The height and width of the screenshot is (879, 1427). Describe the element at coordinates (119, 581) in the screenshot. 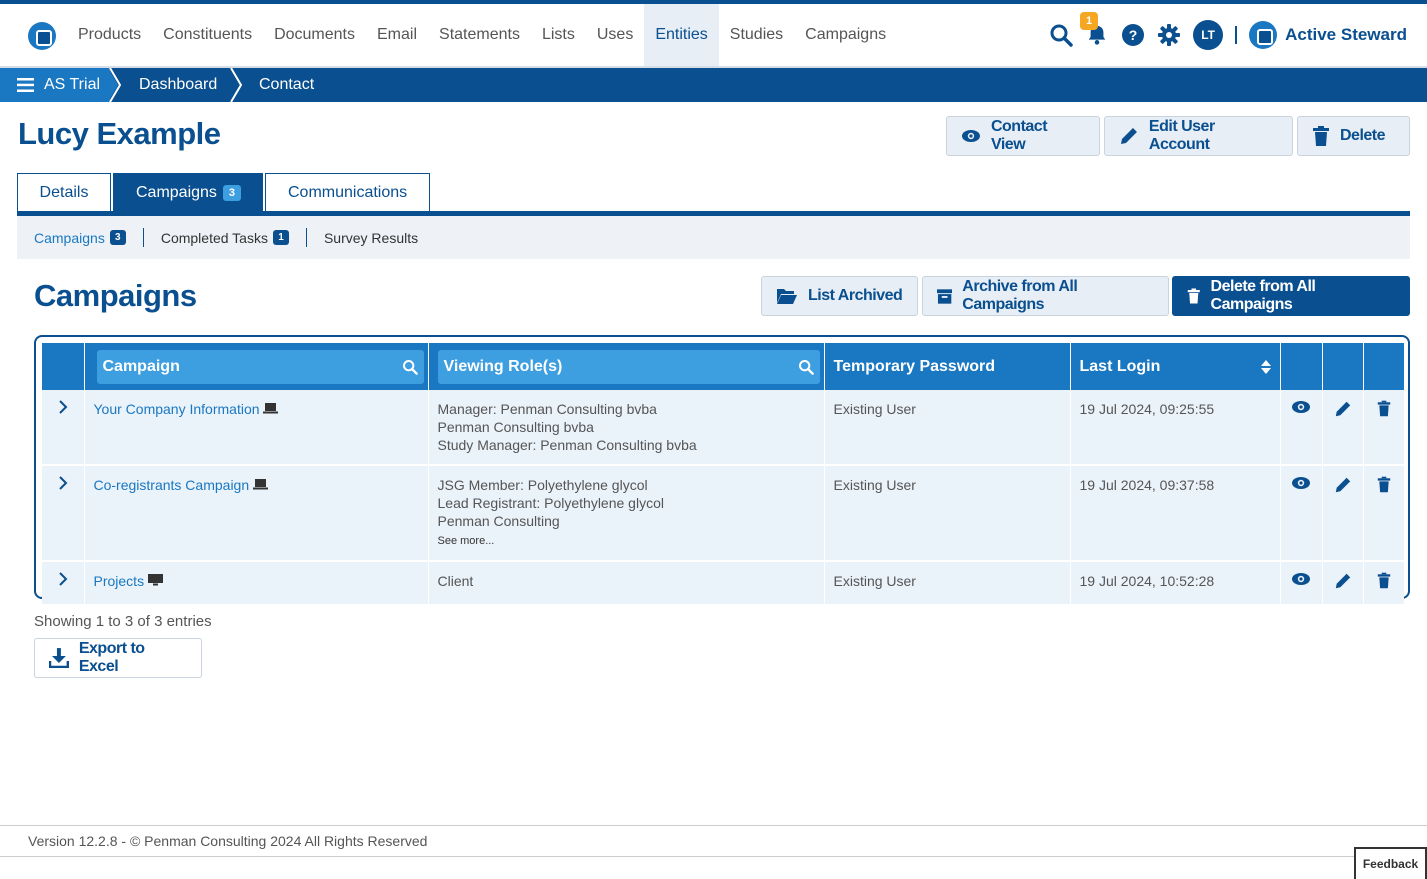

I see `campaign-link: Projects` at that location.